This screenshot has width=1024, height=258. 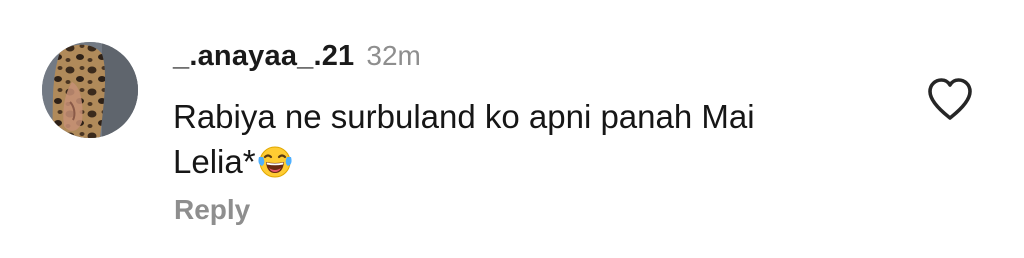 I want to click on avatar-image, so click(x=90, y=90).